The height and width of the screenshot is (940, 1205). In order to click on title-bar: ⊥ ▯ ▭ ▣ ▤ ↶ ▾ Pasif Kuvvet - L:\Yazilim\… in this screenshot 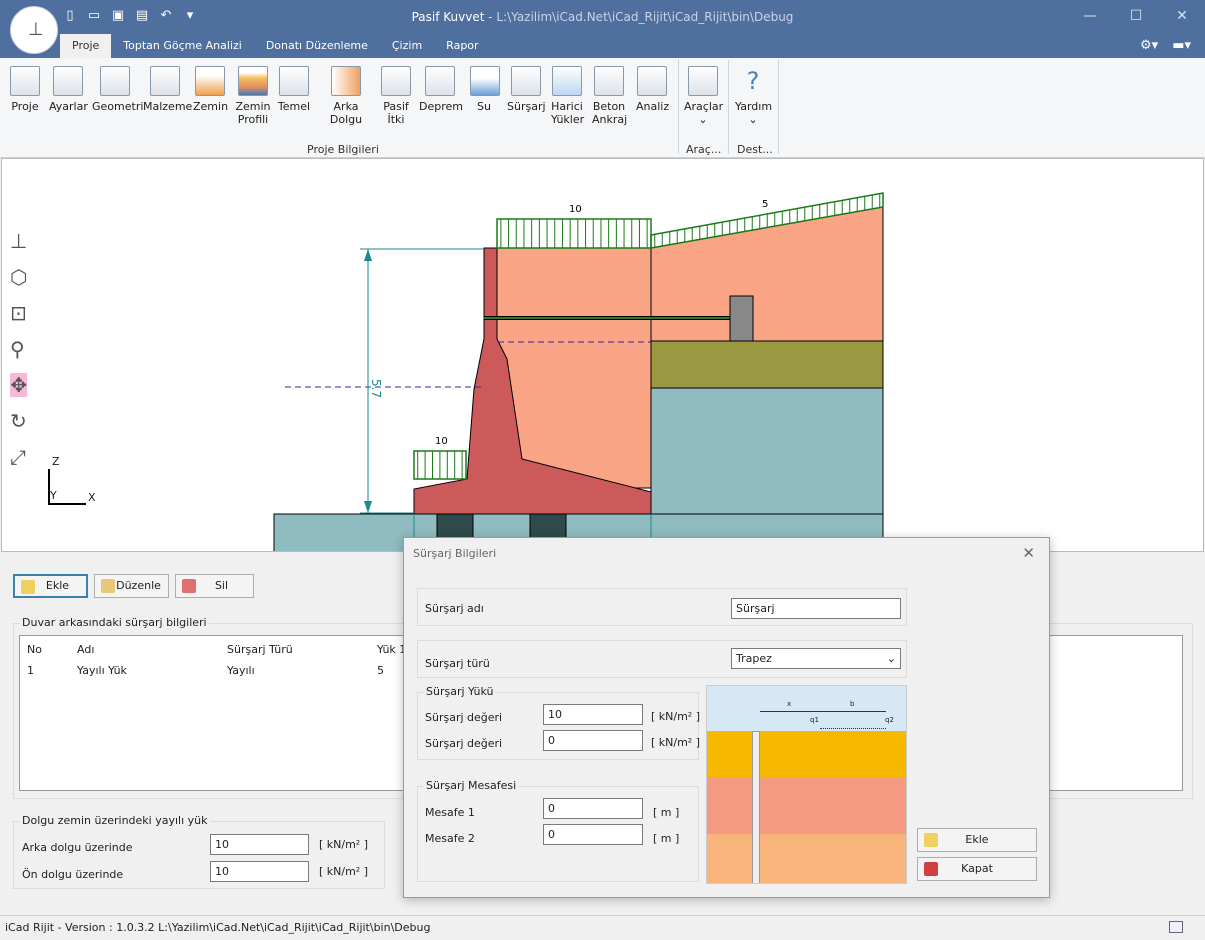, I will do `click(602, 29)`.